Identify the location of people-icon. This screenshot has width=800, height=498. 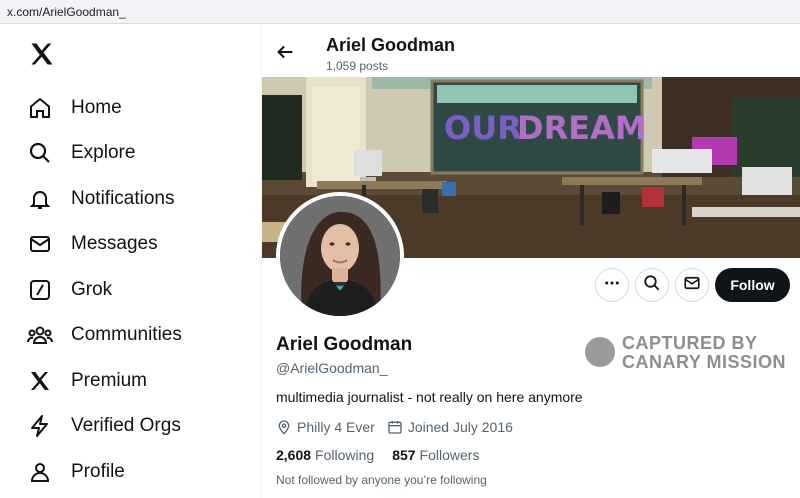
(40, 335).